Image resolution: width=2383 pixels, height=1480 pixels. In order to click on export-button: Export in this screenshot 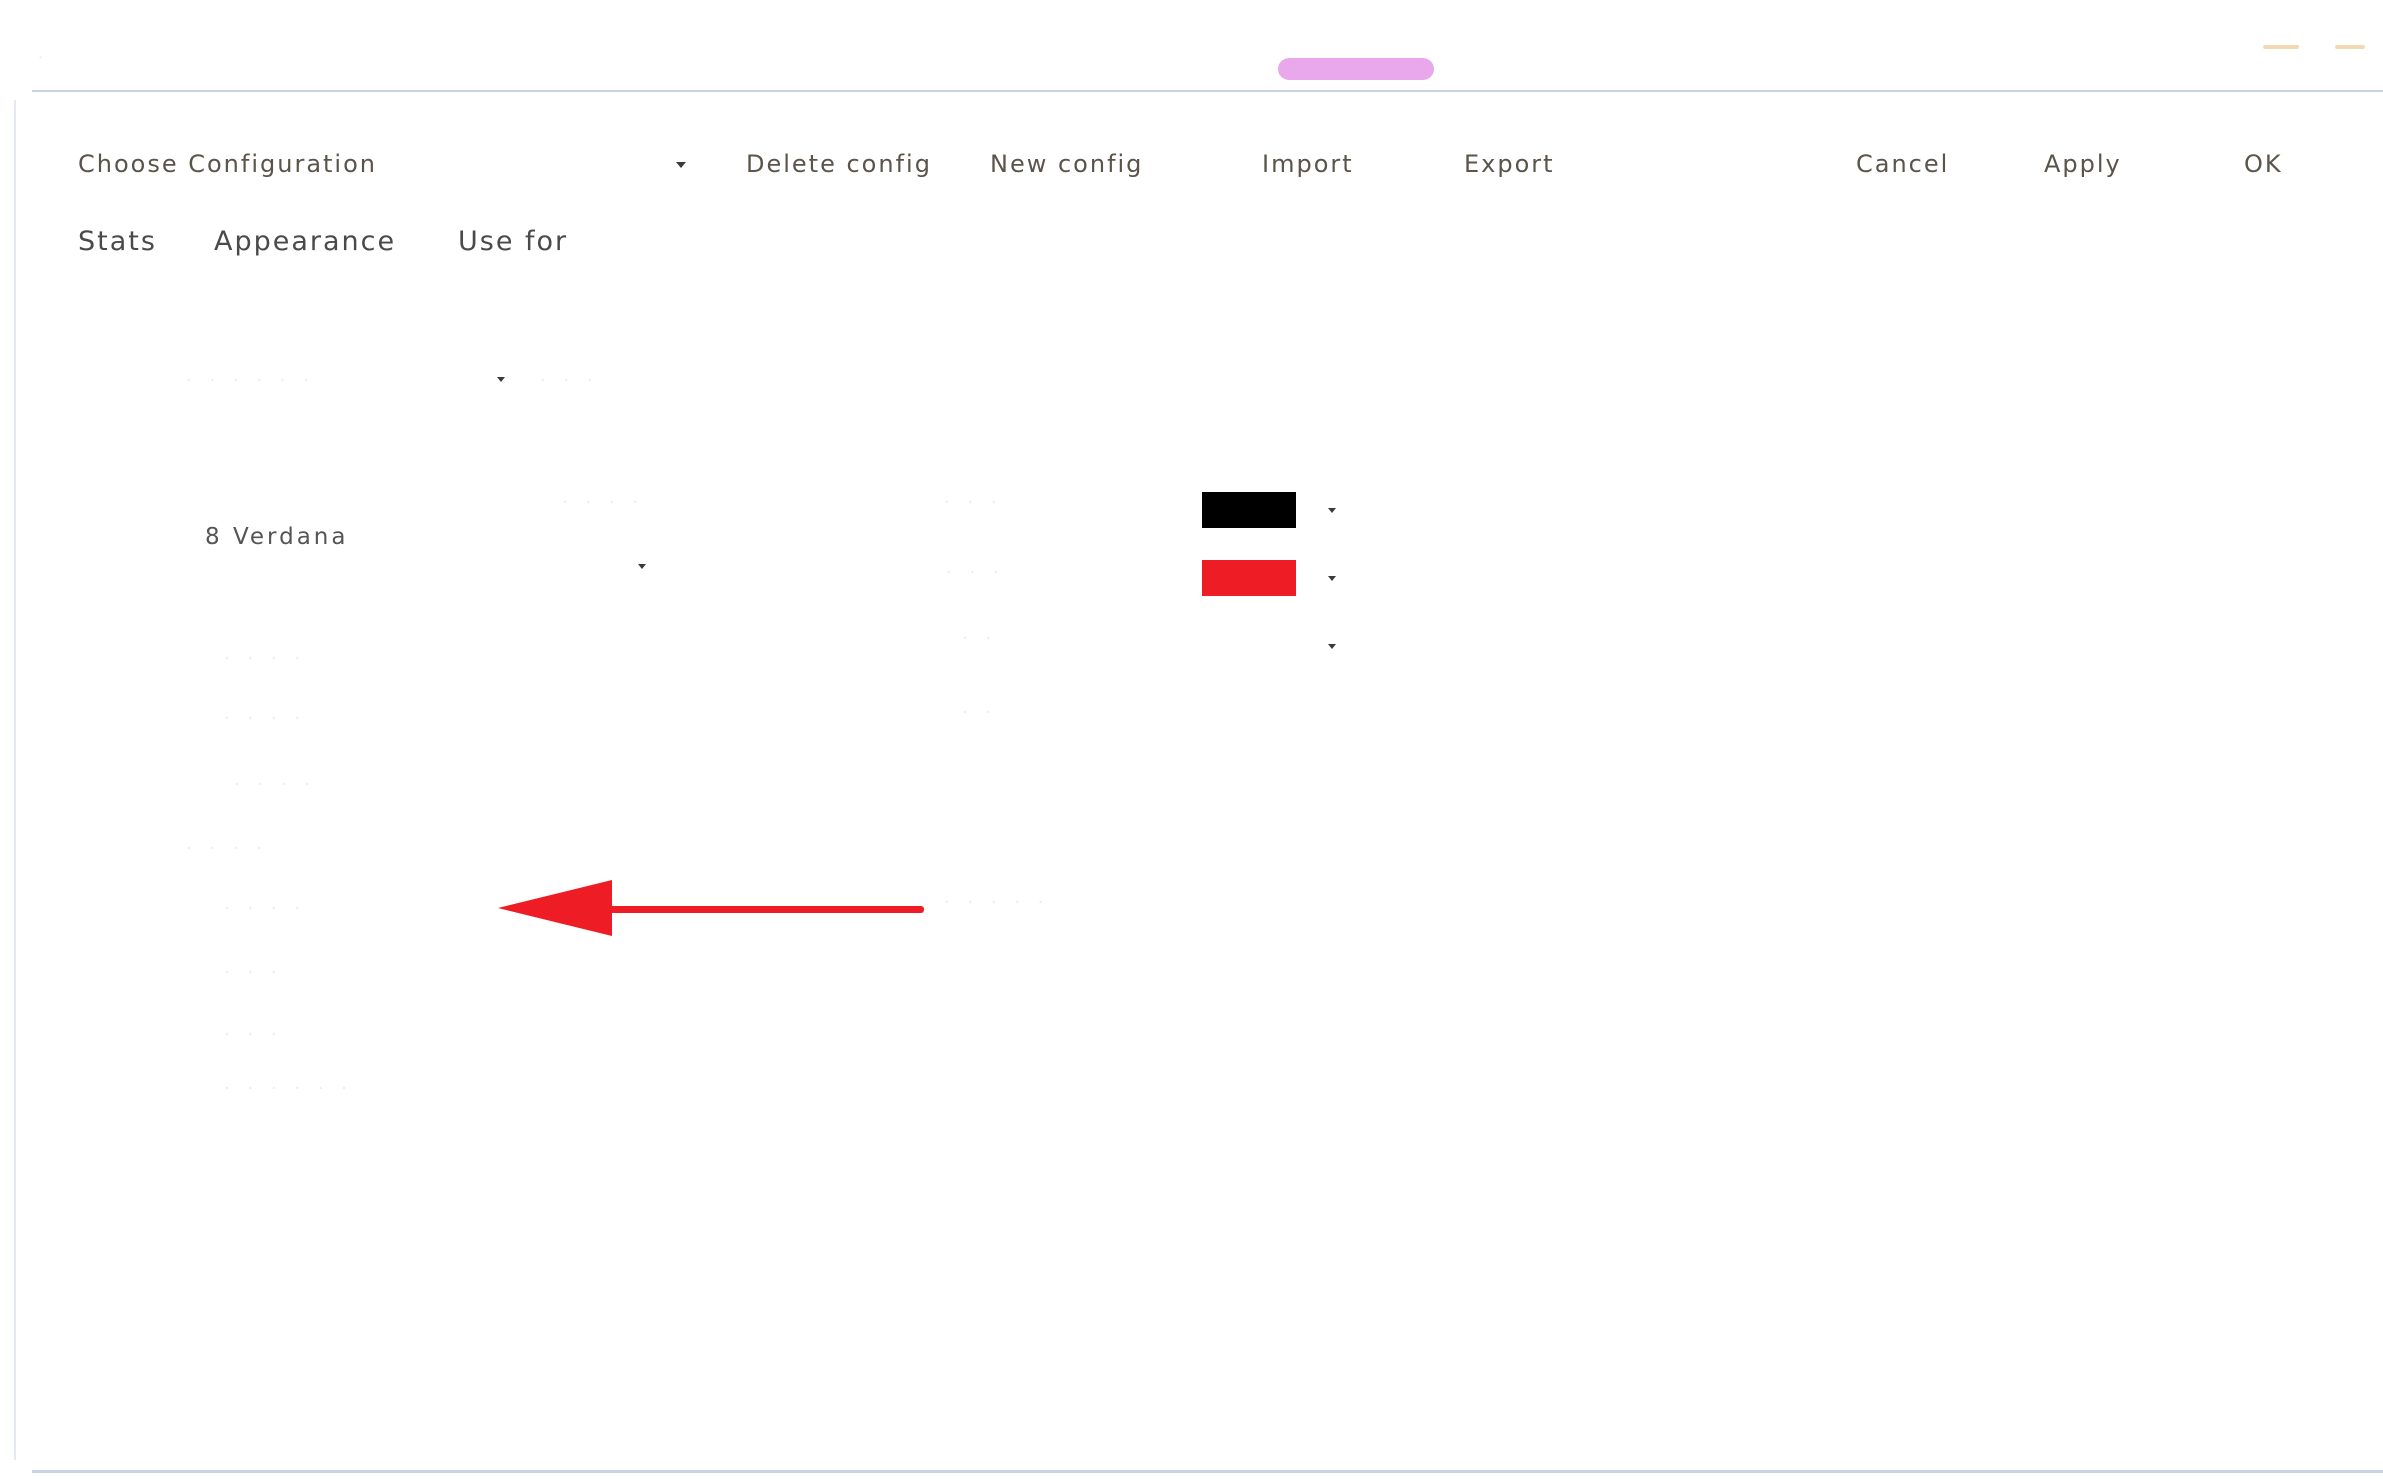, I will do `click(1509, 164)`.